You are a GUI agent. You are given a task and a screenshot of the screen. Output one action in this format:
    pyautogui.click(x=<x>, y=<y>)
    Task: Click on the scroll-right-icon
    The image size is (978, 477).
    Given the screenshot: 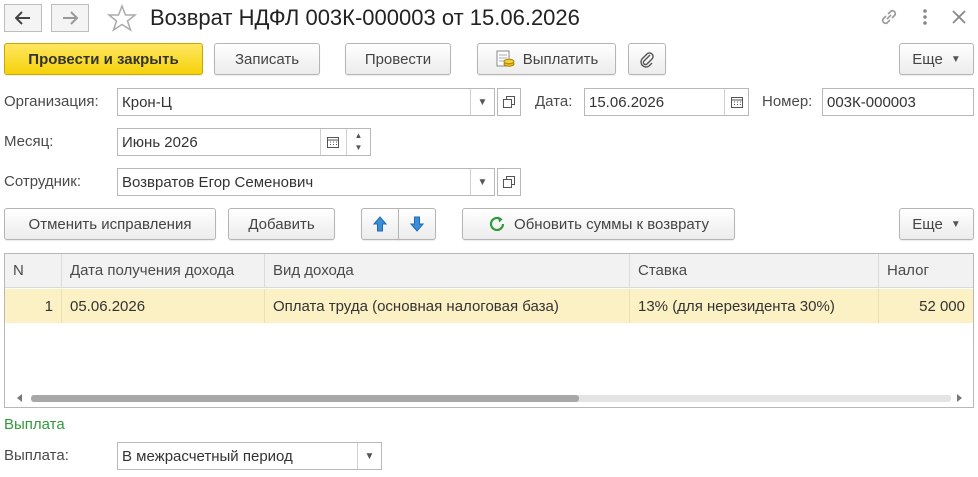 What is the action you would take?
    pyautogui.click(x=959, y=398)
    